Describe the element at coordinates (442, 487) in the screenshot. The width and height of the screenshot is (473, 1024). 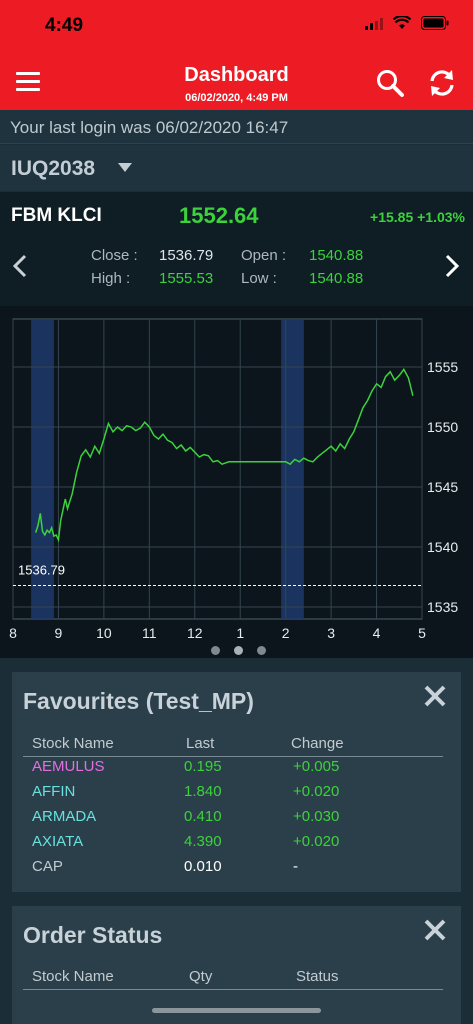
I see `y-tick-label: 1545` at that location.